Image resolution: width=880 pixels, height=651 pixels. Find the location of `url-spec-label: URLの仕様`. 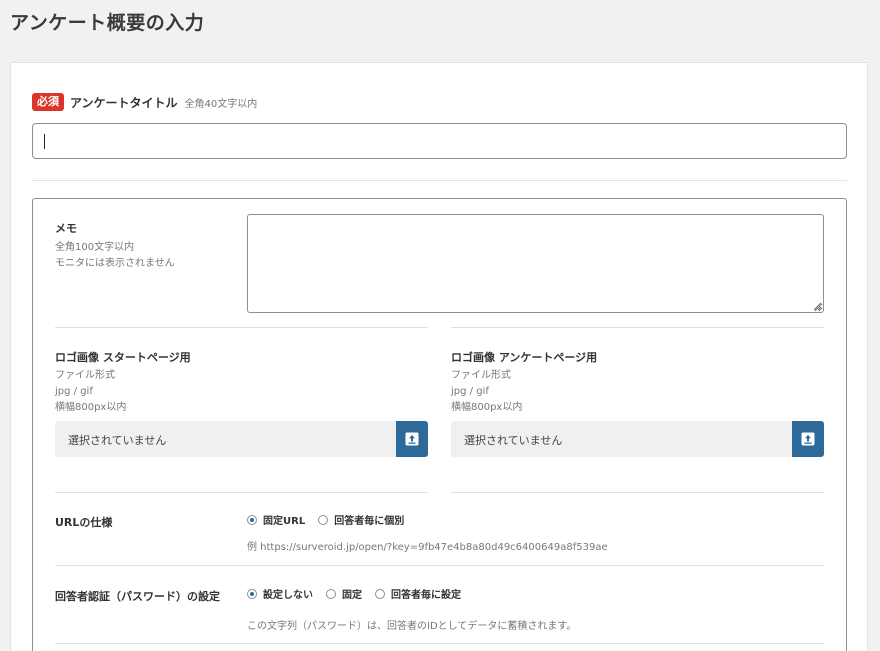

url-spec-label: URLの仕様 is located at coordinates (84, 522).